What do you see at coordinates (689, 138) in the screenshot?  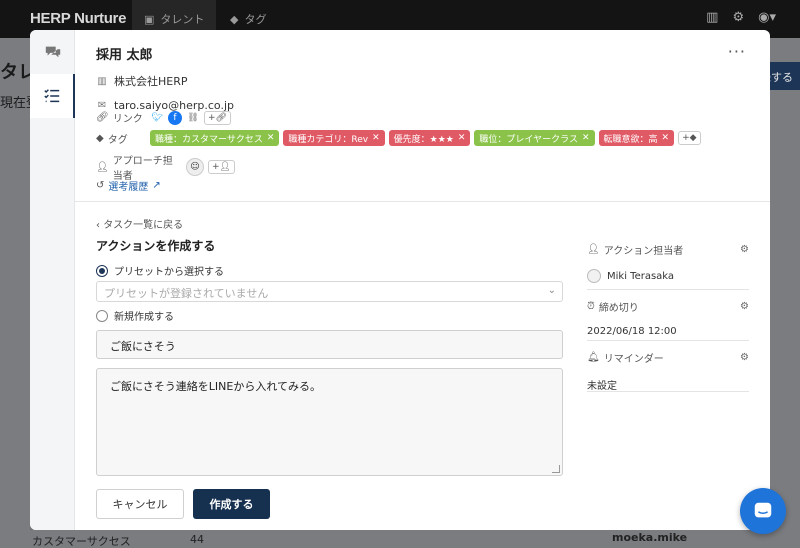 I see `add-tag-button: +◆` at bounding box center [689, 138].